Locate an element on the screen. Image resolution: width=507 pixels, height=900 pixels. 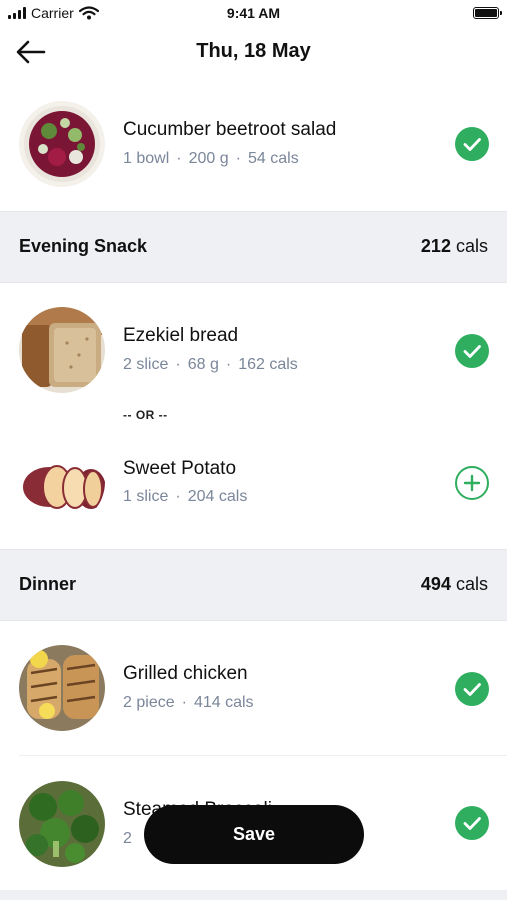
food-item-grilled-chicken: Grilled chicken 2 piece · 414 cals is located at coordinates (253, 687).